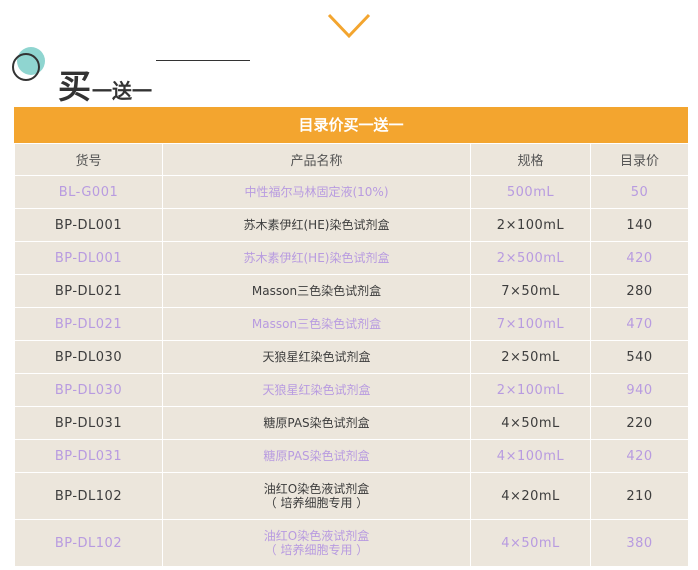  Describe the element at coordinates (530, 496) in the screenshot. I see `cell-spec: 4×20mL` at that location.